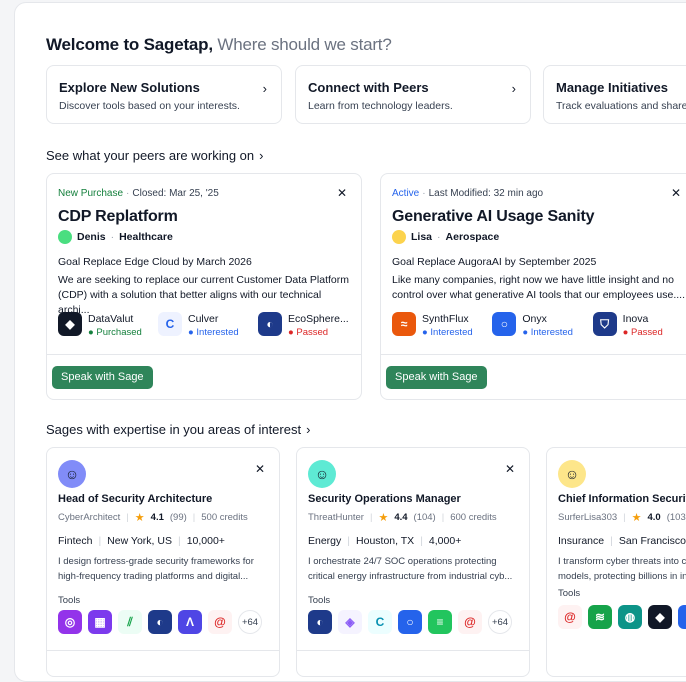  Describe the element at coordinates (70, 324) in the screenshot. I see `cube-icon: ◆` at that location.